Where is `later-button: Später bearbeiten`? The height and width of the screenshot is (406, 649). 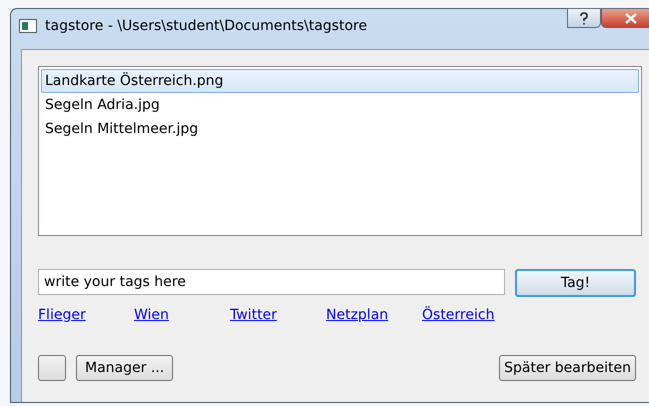 later-button: Später bearbeiten is located at coordinates (567, 368).